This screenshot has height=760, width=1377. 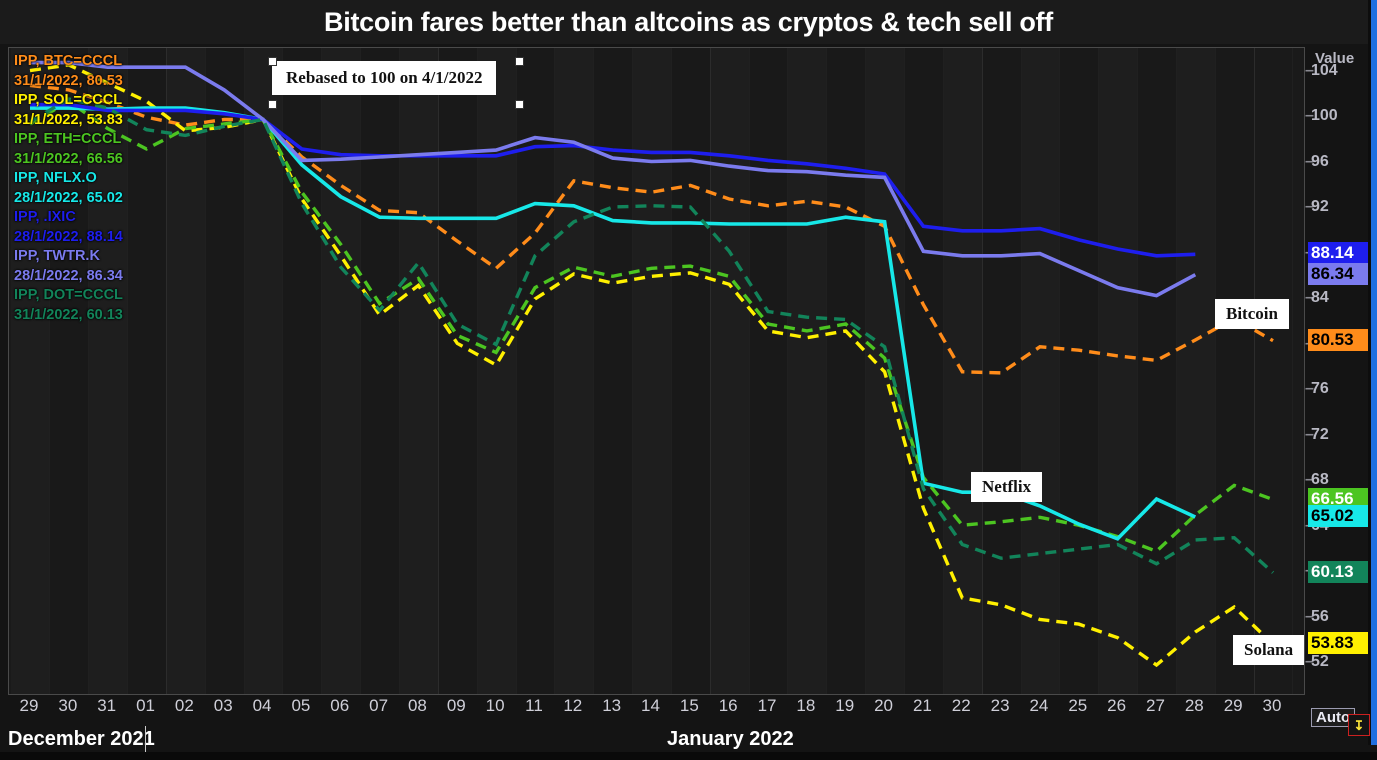 I want to click on y-tick: –104, so click(x=1321, y=70).